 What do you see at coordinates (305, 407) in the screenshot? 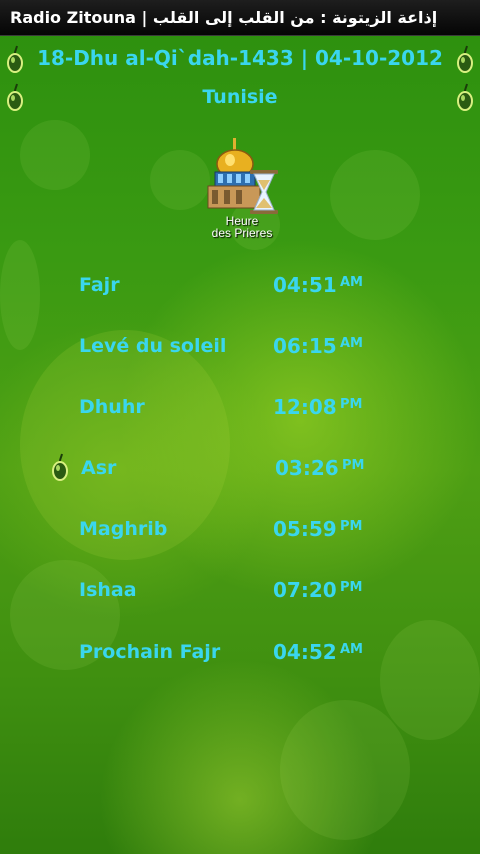
I see `prayer-time: 12:08` at bounding box center [305, 407].